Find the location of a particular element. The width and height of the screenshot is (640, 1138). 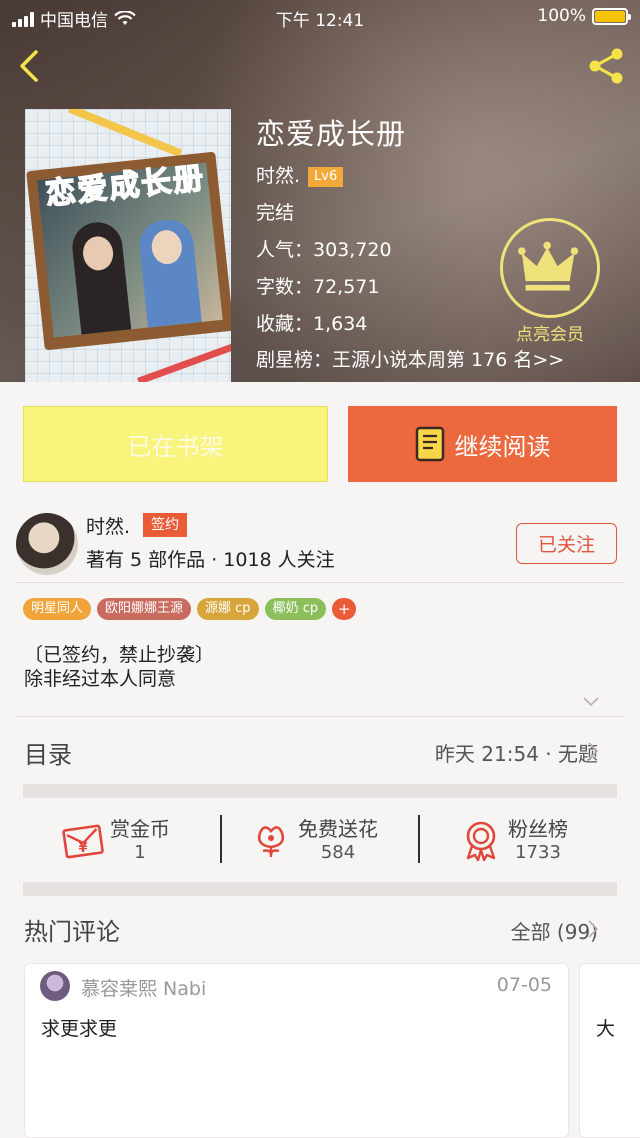

continue-reading-button: 继续阅读 is located at coordinates (482, 444).